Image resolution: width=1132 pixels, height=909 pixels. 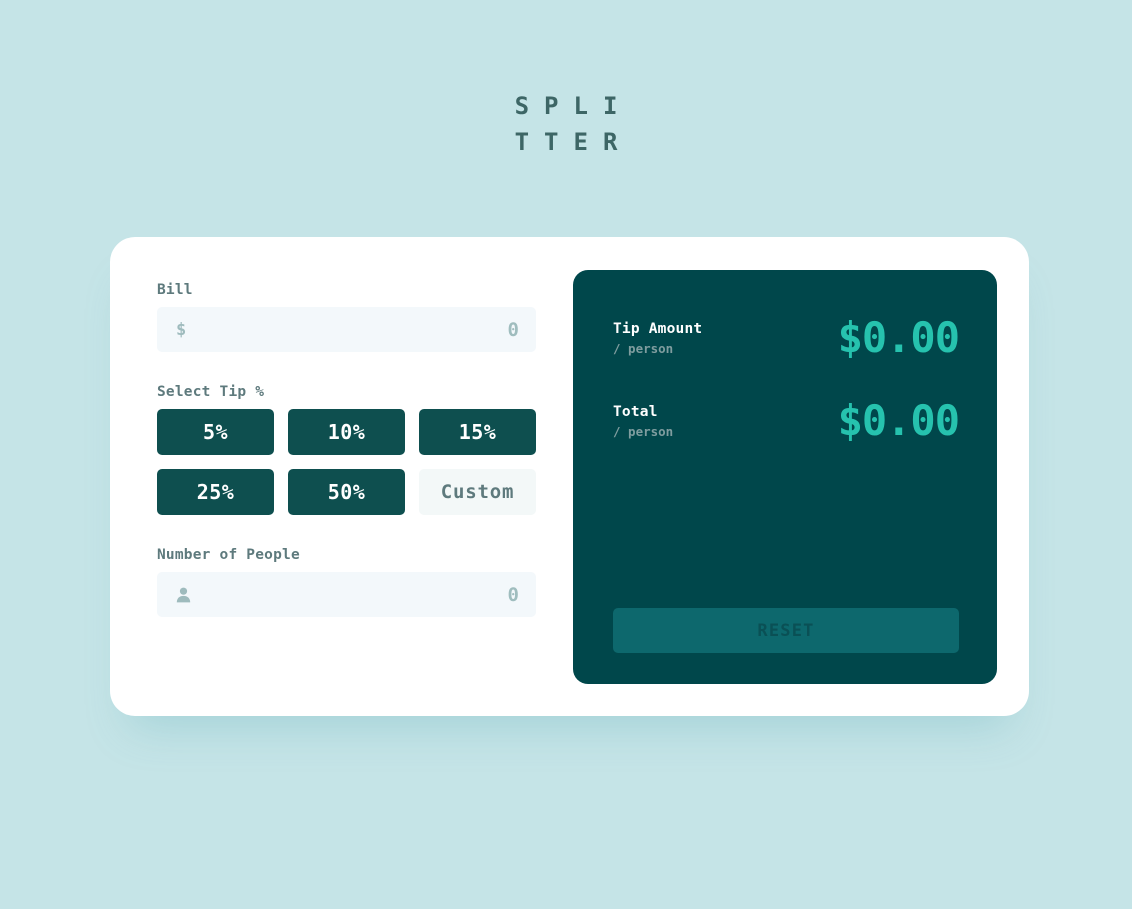 What do you see at coordinates (477, 492) in the screenshot?
I see `tip-option-custom: Custom` at bounding box center [477, 492].